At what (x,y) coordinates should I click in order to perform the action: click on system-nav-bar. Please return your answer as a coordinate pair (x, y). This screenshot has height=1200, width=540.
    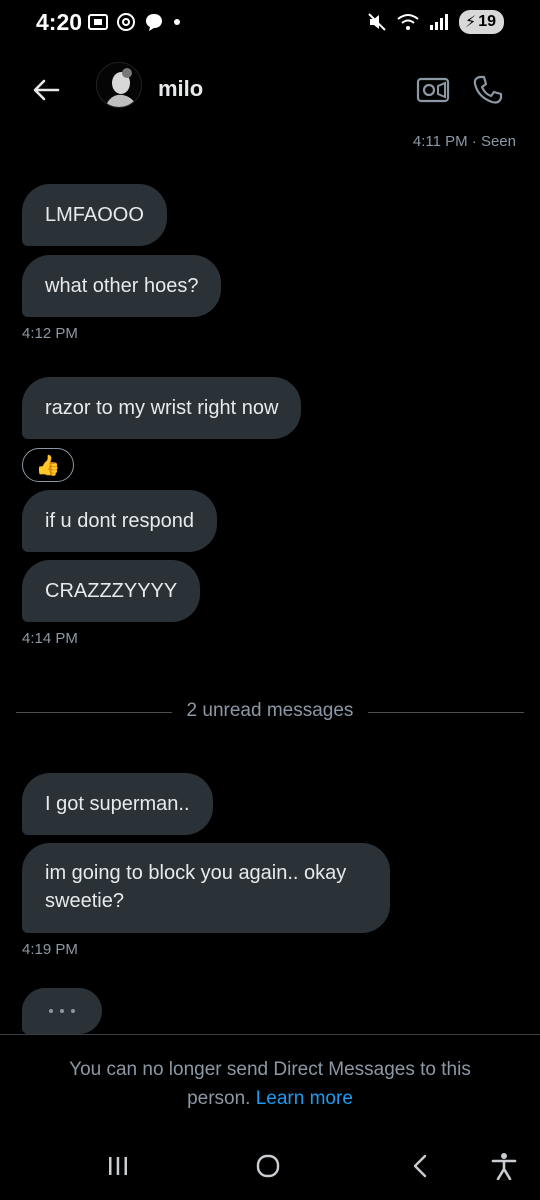
    Looking at the image, I should click on (270, 1165).